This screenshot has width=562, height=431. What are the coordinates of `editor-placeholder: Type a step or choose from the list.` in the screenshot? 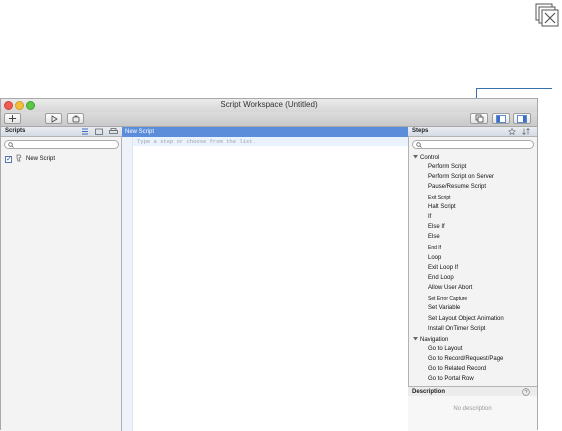 It's located at (196, 141).